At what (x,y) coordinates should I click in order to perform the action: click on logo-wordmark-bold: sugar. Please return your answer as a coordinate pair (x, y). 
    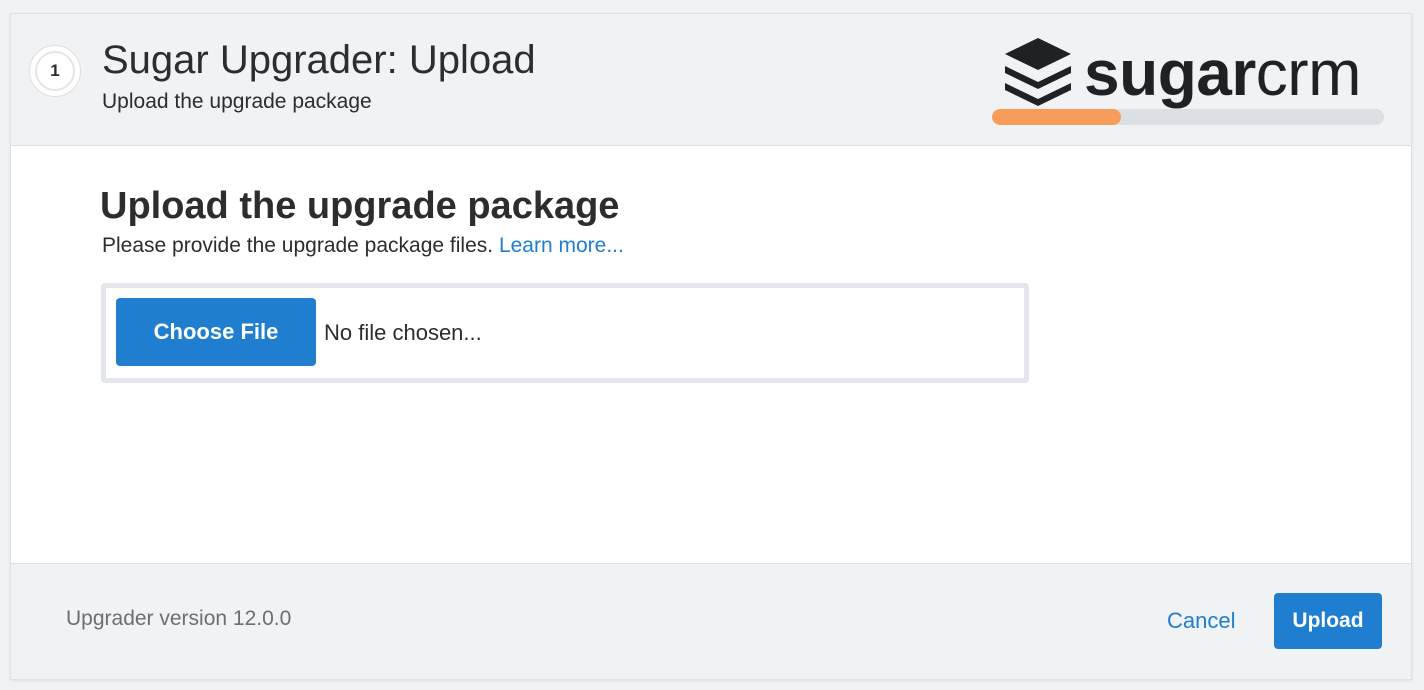
    Looking at the image, I should click on (1170, 73).